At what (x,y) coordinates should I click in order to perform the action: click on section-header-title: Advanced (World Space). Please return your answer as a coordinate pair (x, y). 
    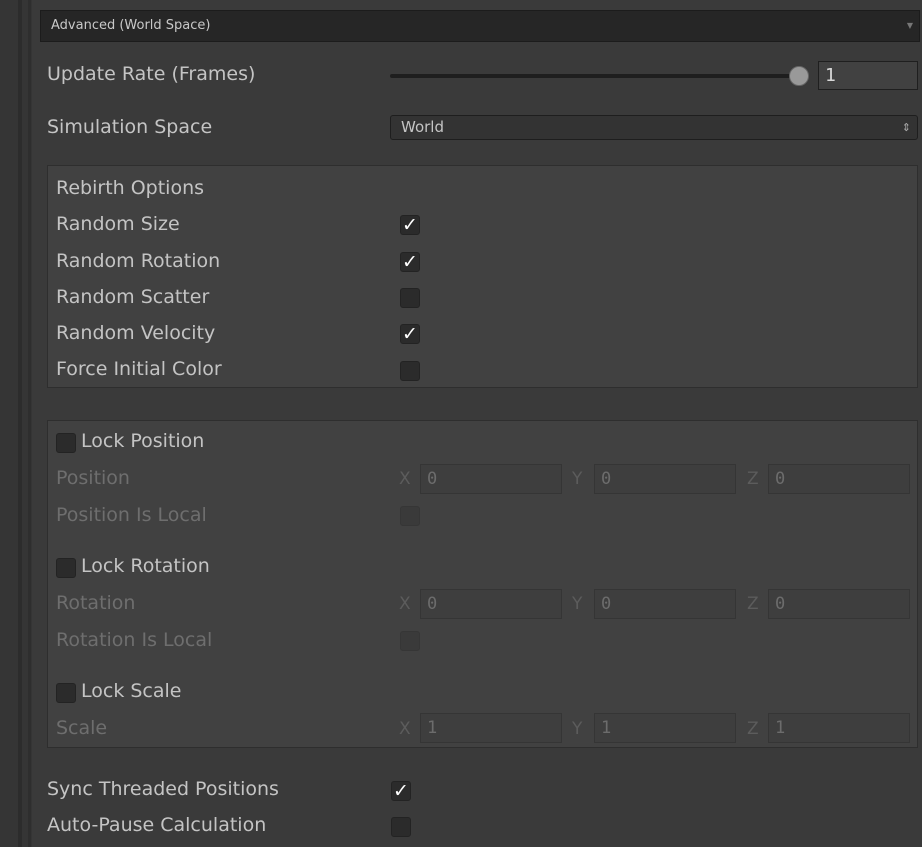
    Looking at the image, I should click on (131, 25).